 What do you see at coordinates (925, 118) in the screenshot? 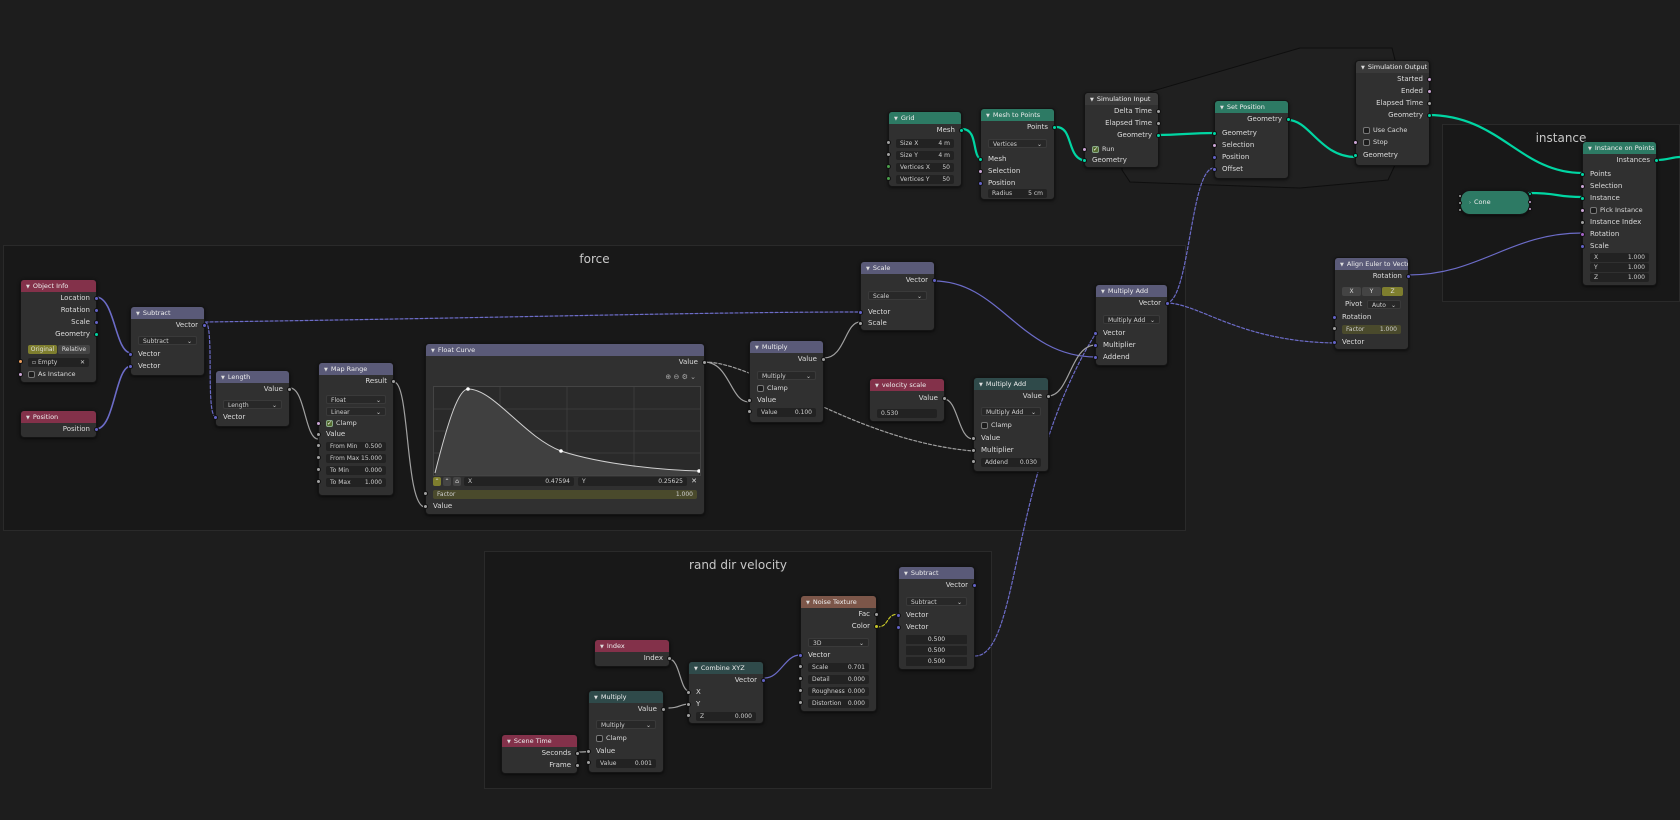
I see `node-header: ▼ Grid` at bounding box center [925, 118].